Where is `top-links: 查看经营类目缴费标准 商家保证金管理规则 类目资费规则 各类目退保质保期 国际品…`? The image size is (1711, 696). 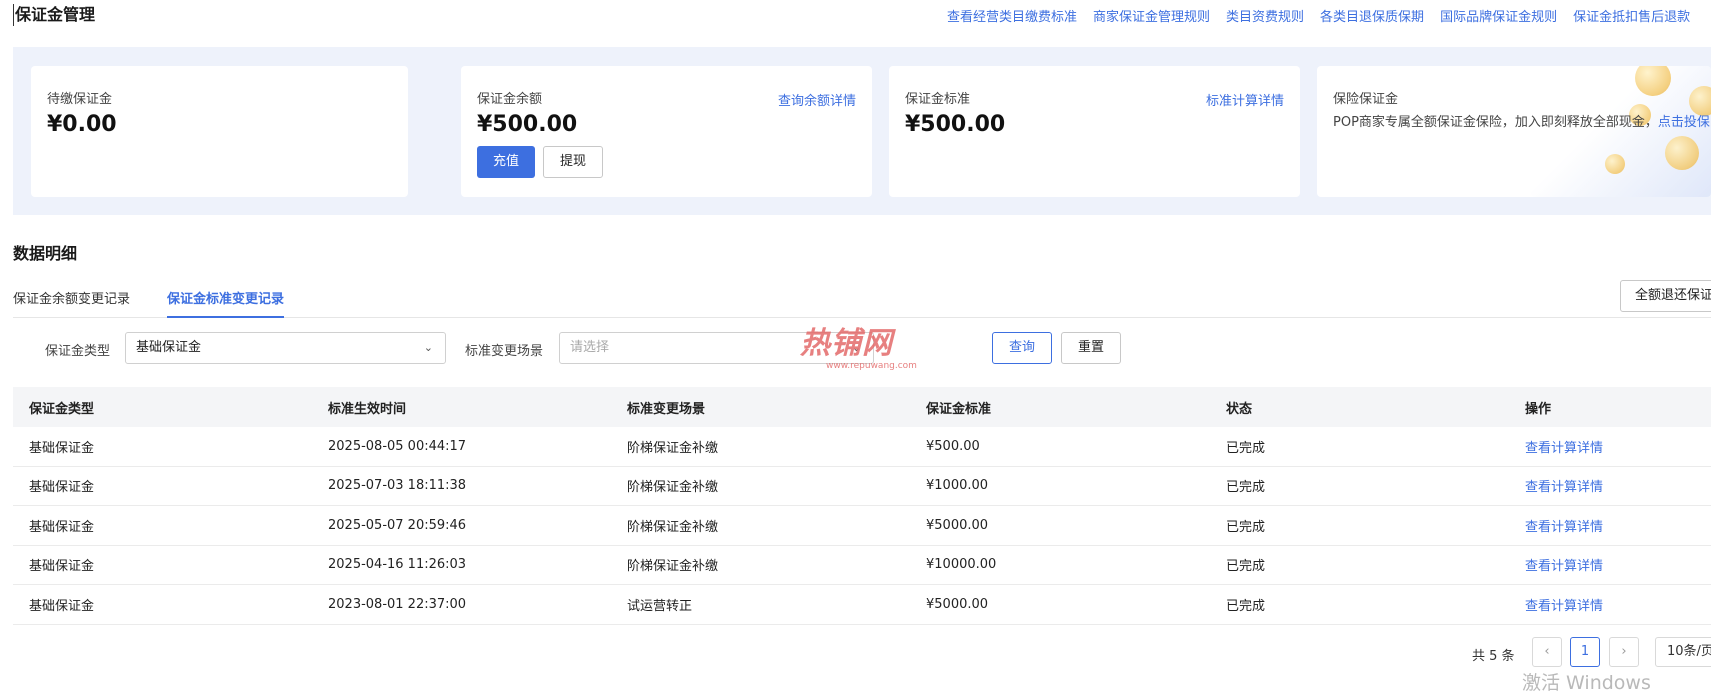 top-links: 查看经营类目缴费标准 商家保证金管理规则 类目资费规则 各类目退保质保期 国际品… is located at coordinates (1326, 15).